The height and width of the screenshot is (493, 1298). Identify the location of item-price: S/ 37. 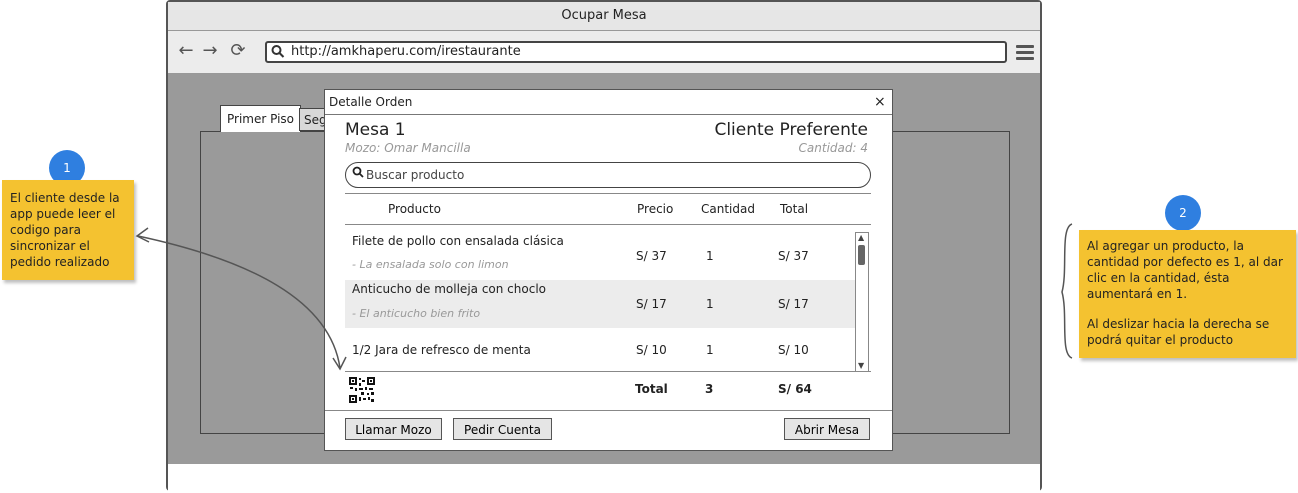
(651, 256).